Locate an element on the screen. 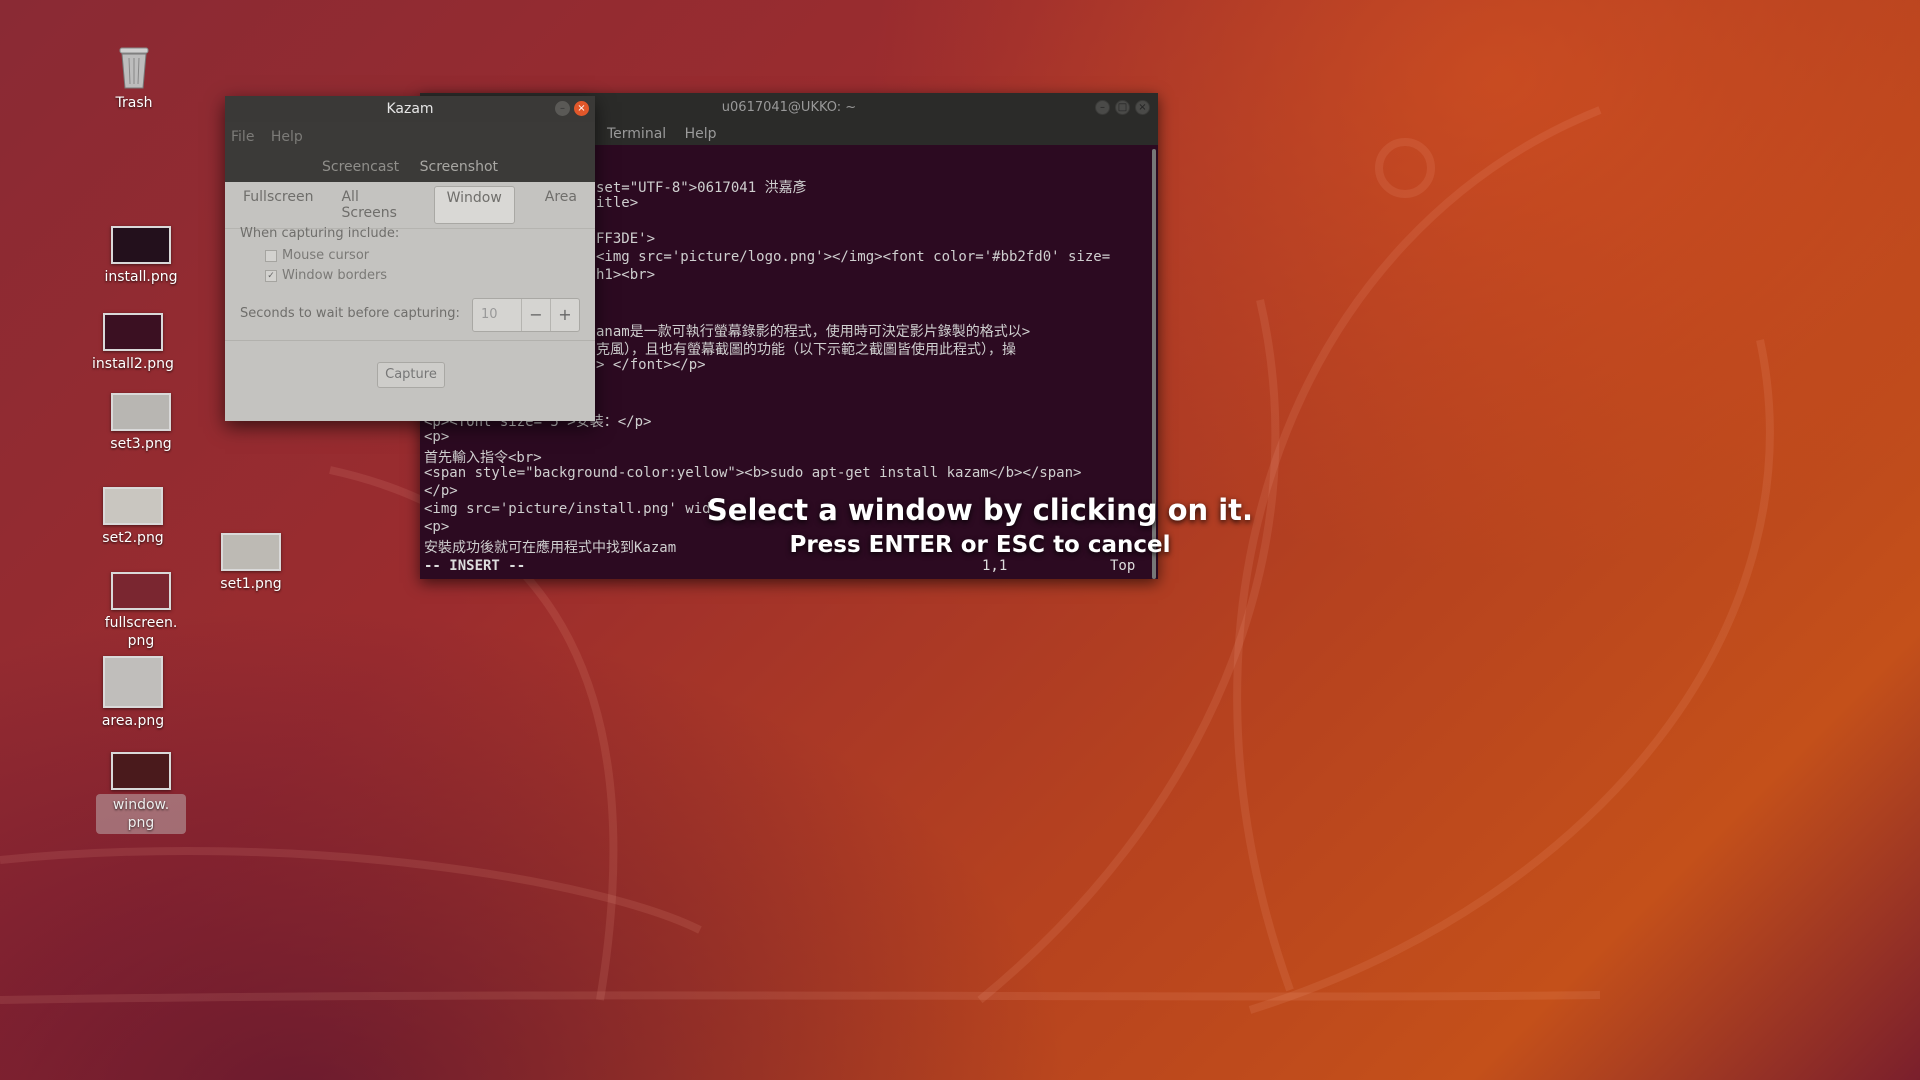 This screenshot has height=1080, width=1920. desktop-icon-set2-png: set2.png is located at coordinates (133, 517).